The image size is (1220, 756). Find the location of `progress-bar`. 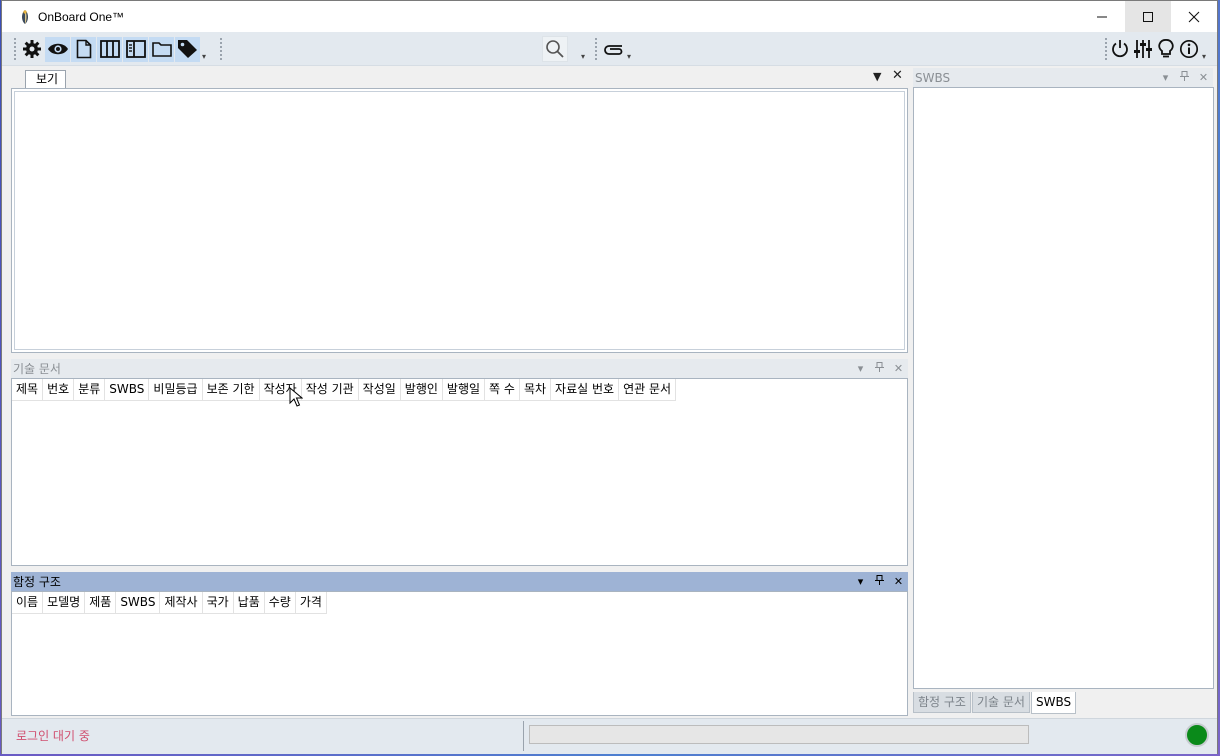

progress-bar is located at coordinates (779, 734).